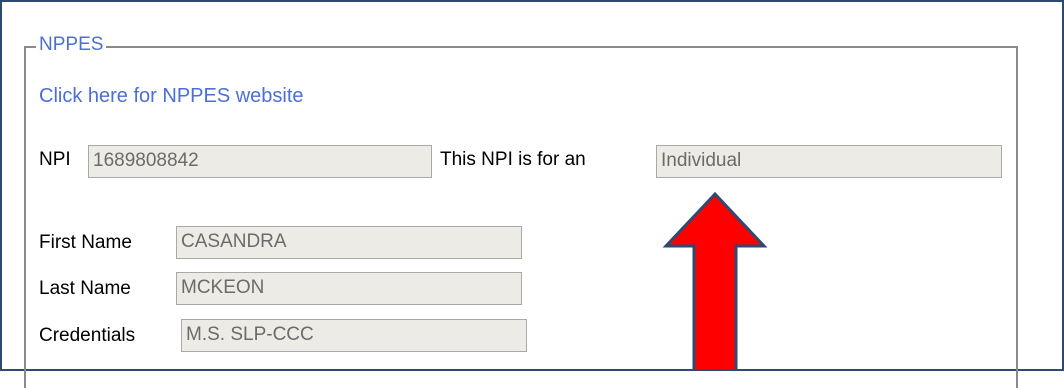 The height and width of the screenshot is (388, 1064). I want to click on npi-label: NPI, so click(55, 159).